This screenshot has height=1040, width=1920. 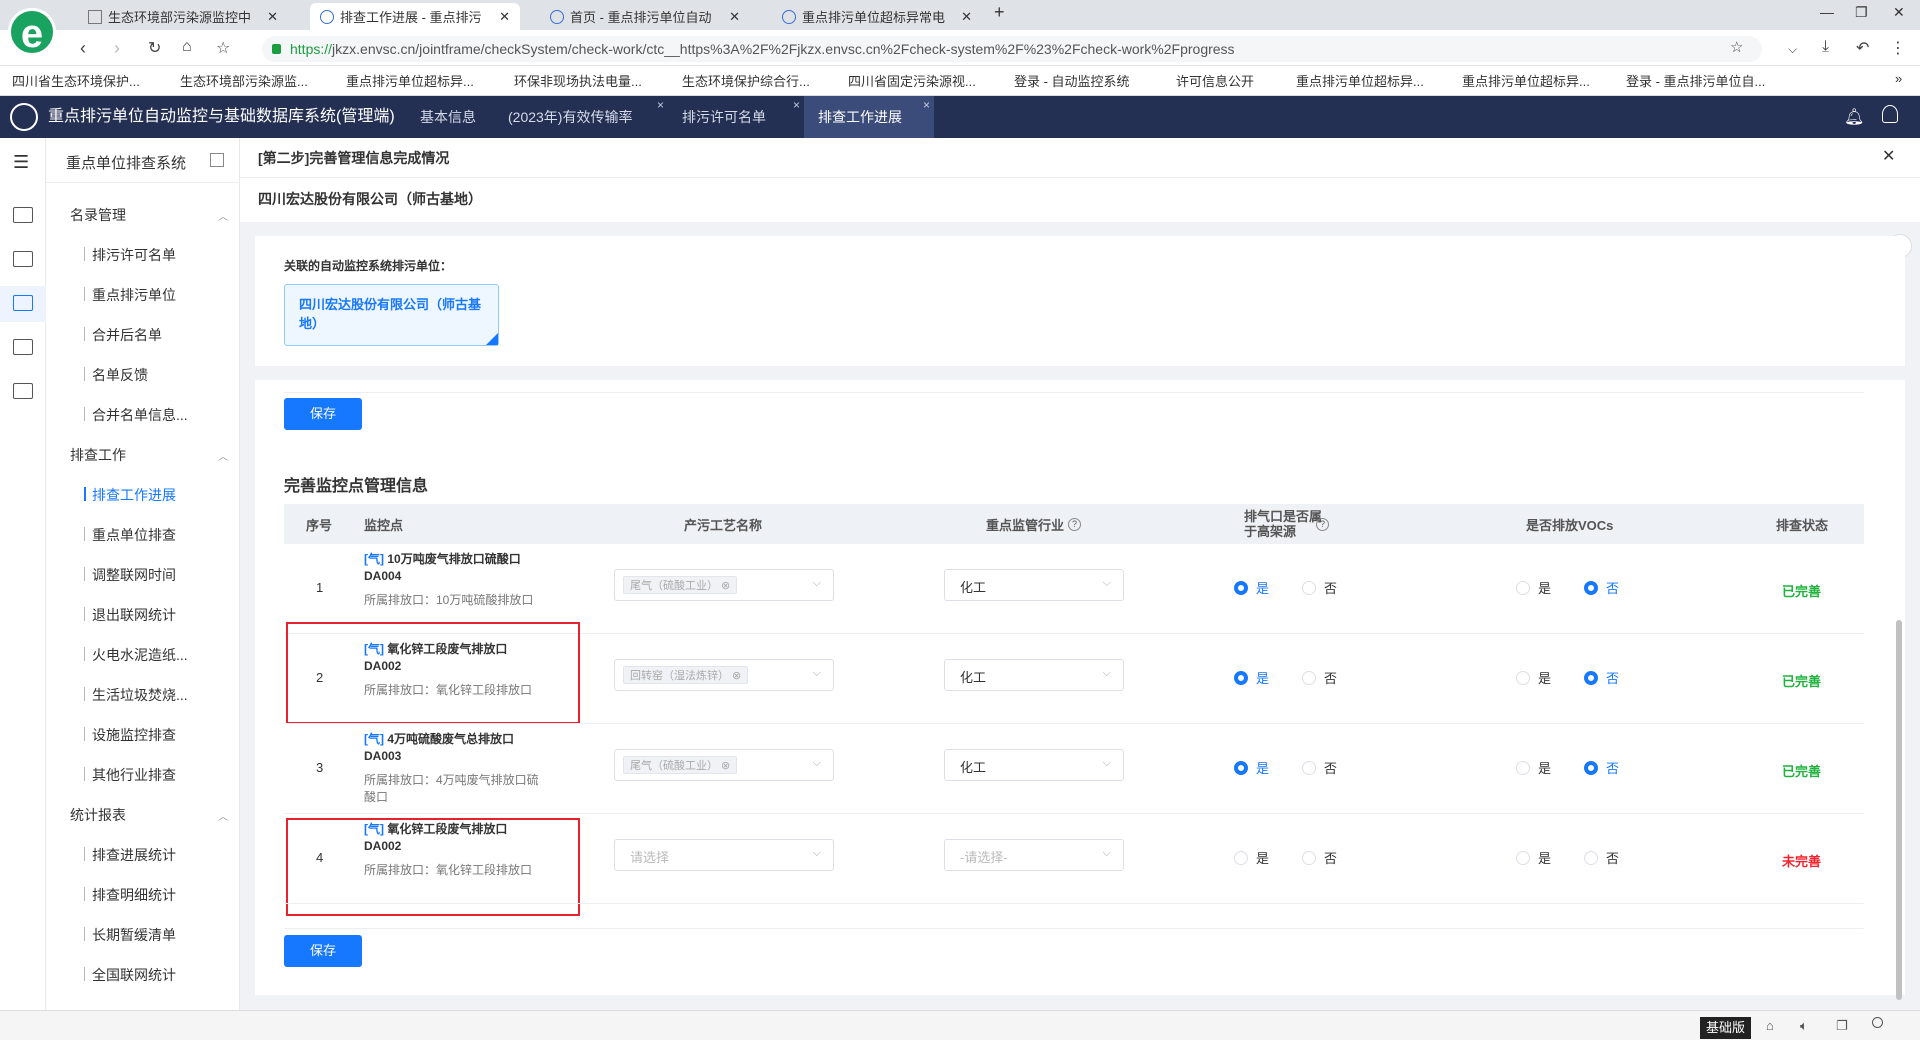 What do you see at coordinates (1215, 80) in the screenshot?
I see `bookmark-item: 许可信息公开` at bounding box center [1215, 80].